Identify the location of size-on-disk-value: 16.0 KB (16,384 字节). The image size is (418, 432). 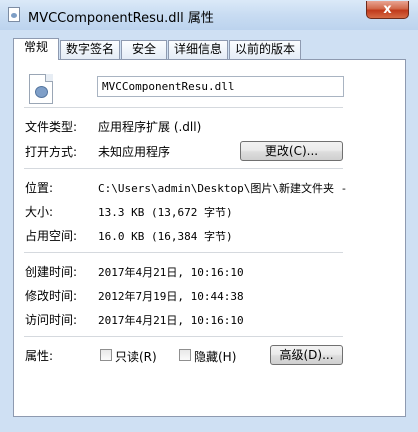
(165, 236).